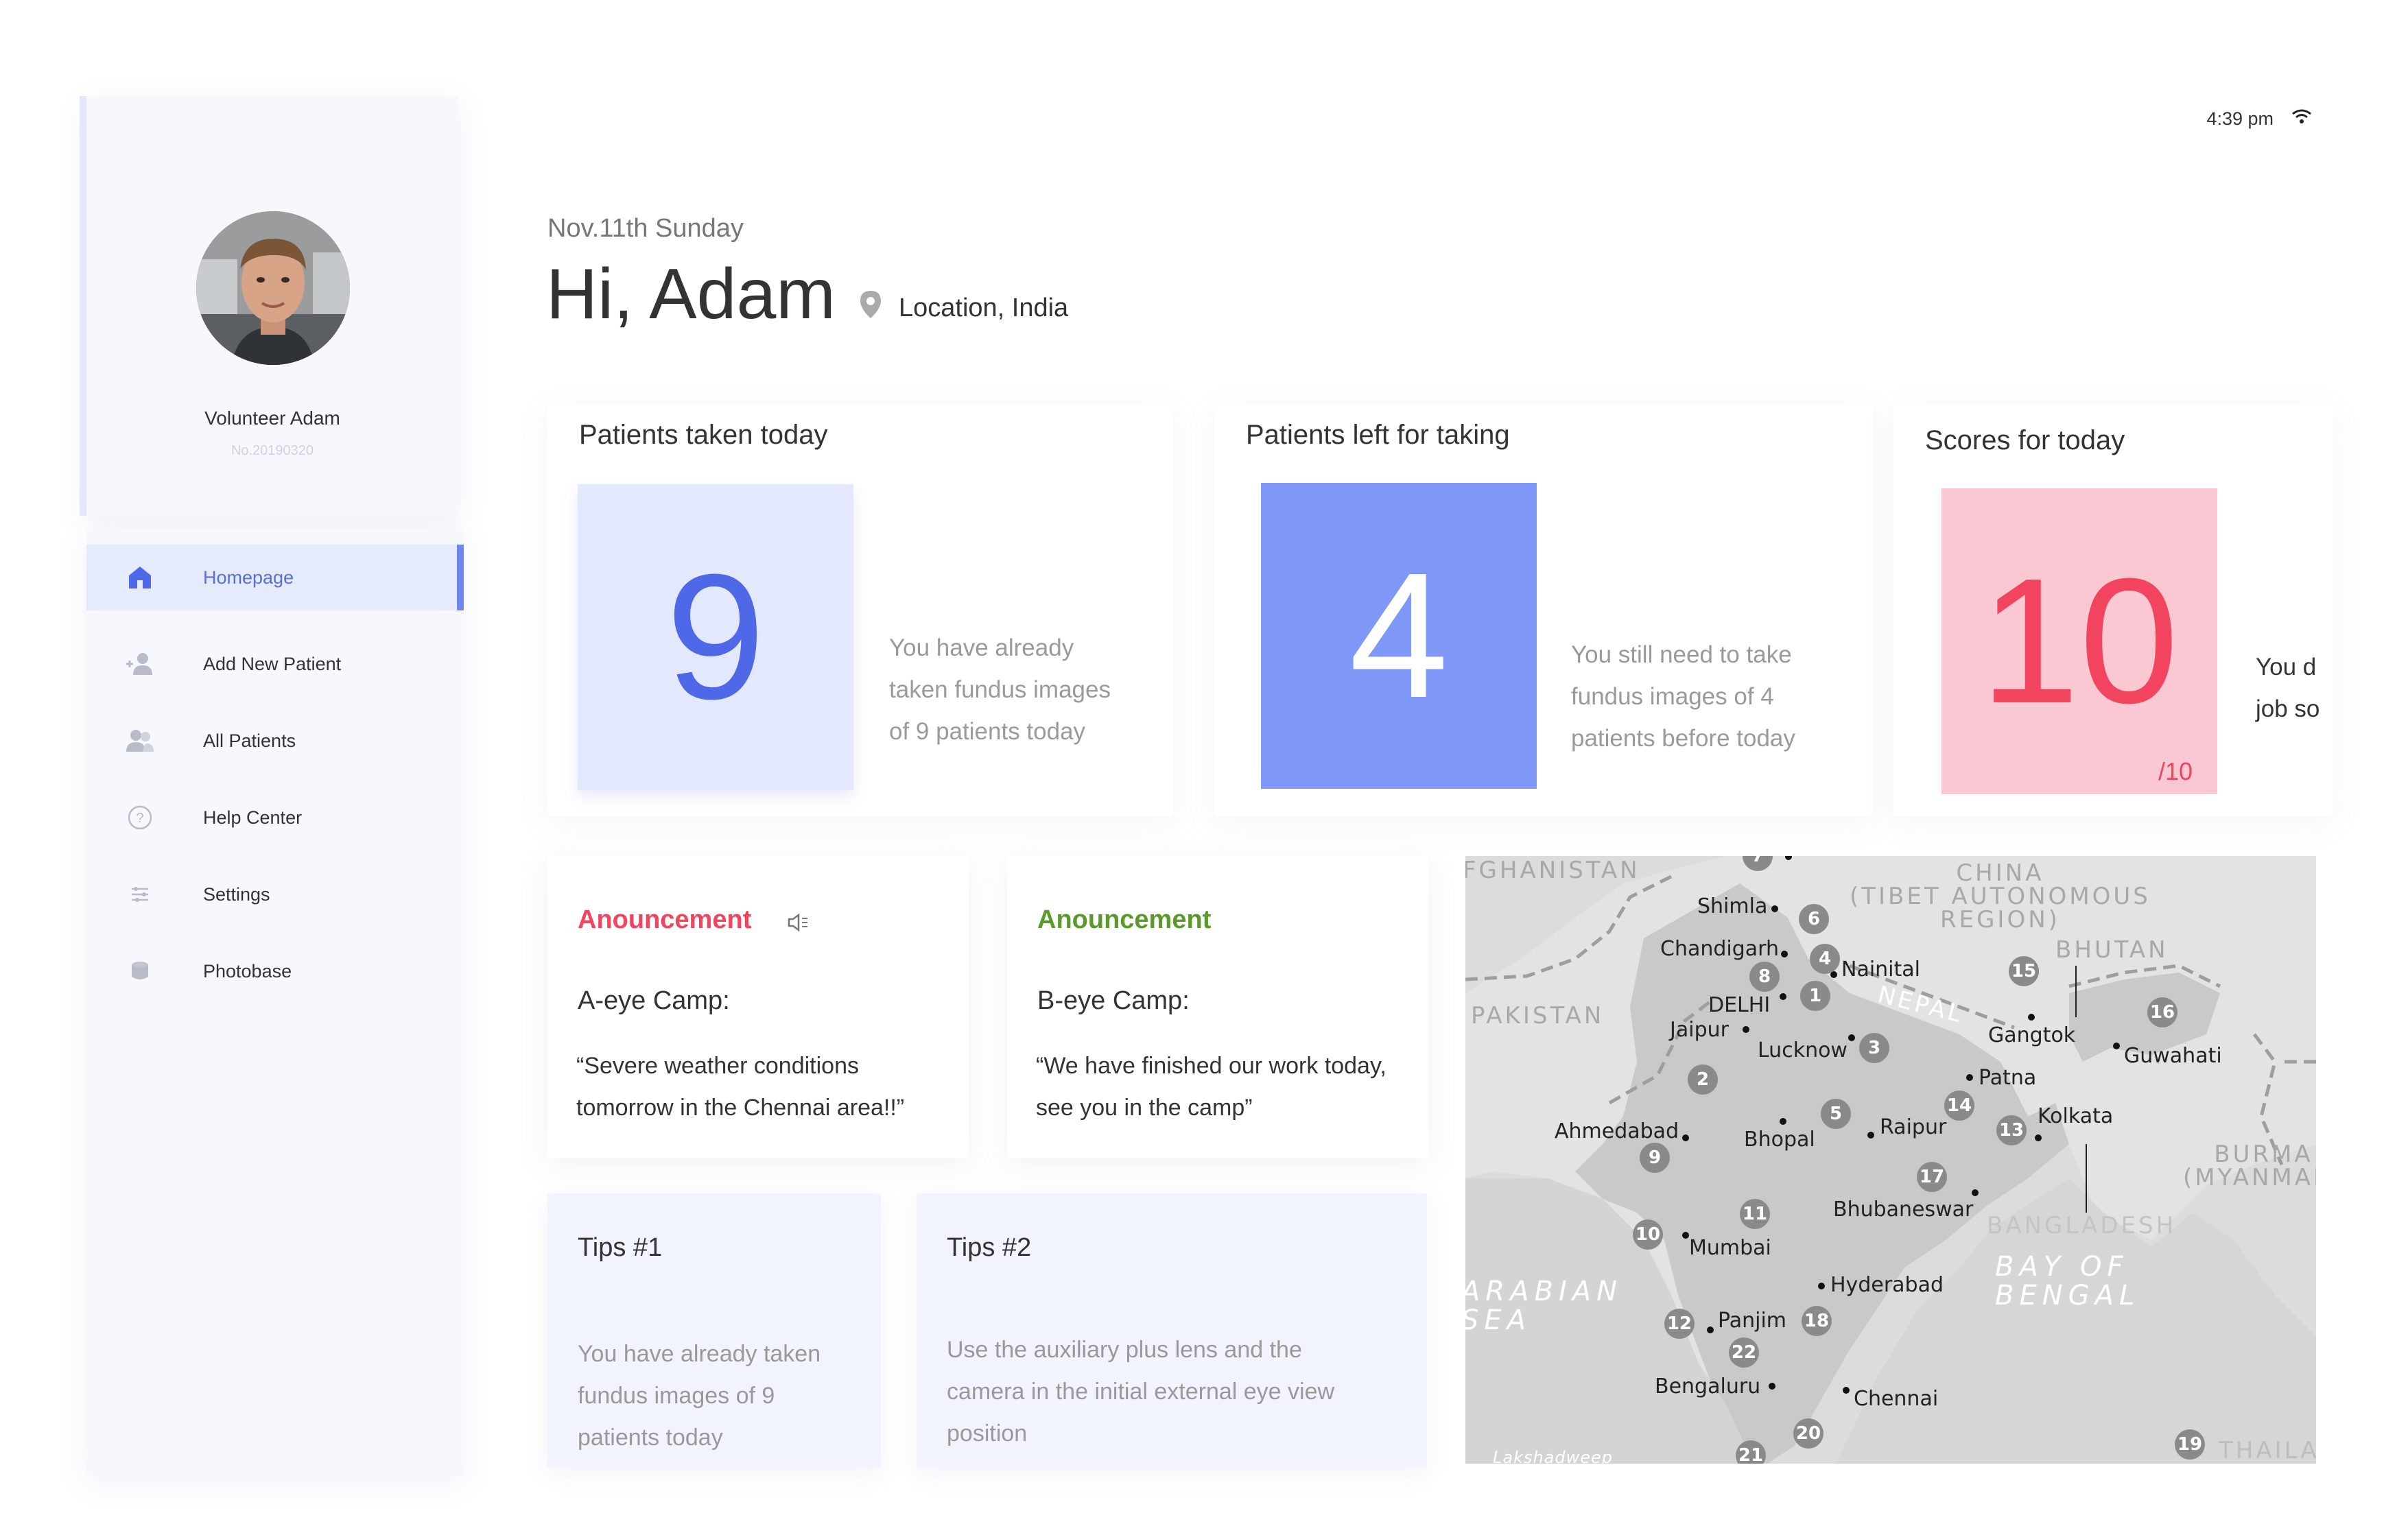 Image resolution: width=2408 pixels, height=1535 pixels. Describe the element at coordinates (1682, 654) in the screenshot. I see `stat-description-line: You still need to take` at that location.